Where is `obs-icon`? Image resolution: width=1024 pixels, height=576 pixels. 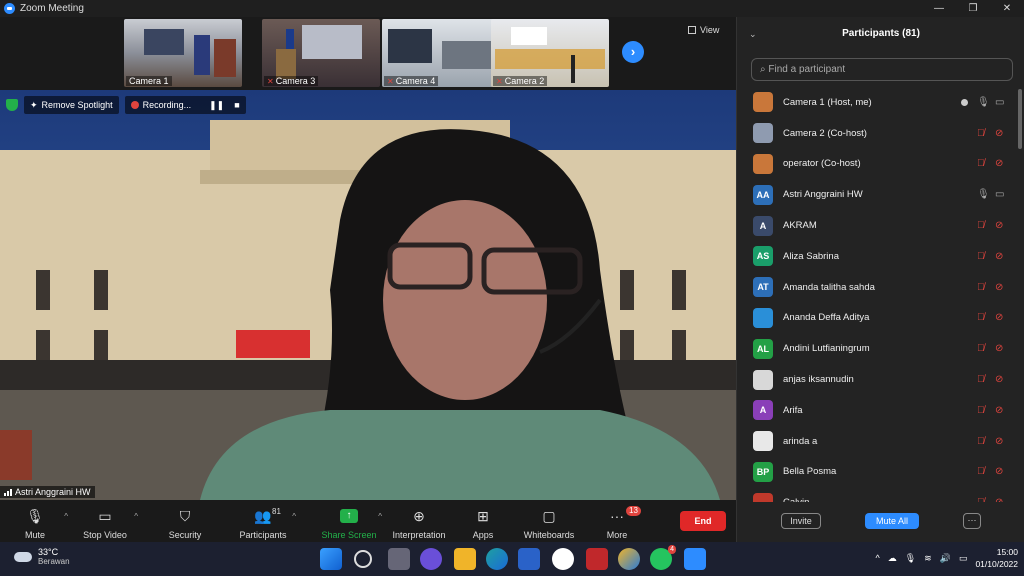
obs-icon is located at coordinates (563, 559).